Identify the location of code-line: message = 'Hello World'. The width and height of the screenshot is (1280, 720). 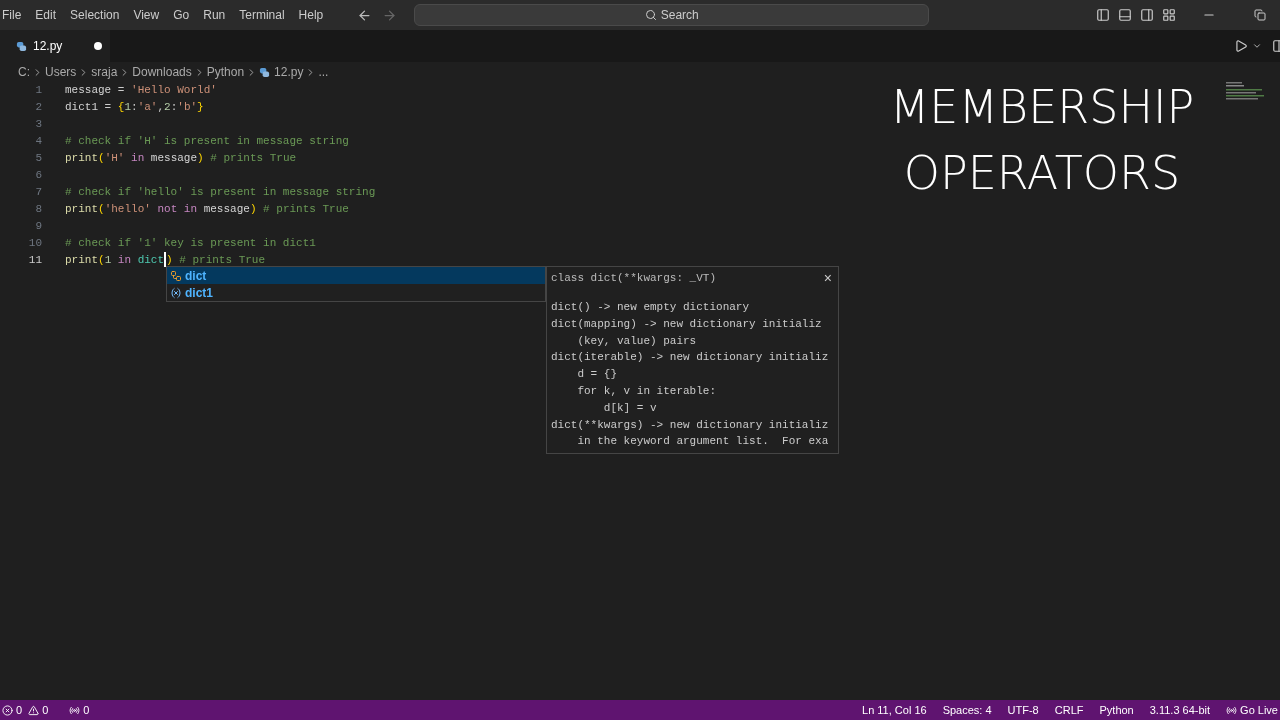
(141, 91).